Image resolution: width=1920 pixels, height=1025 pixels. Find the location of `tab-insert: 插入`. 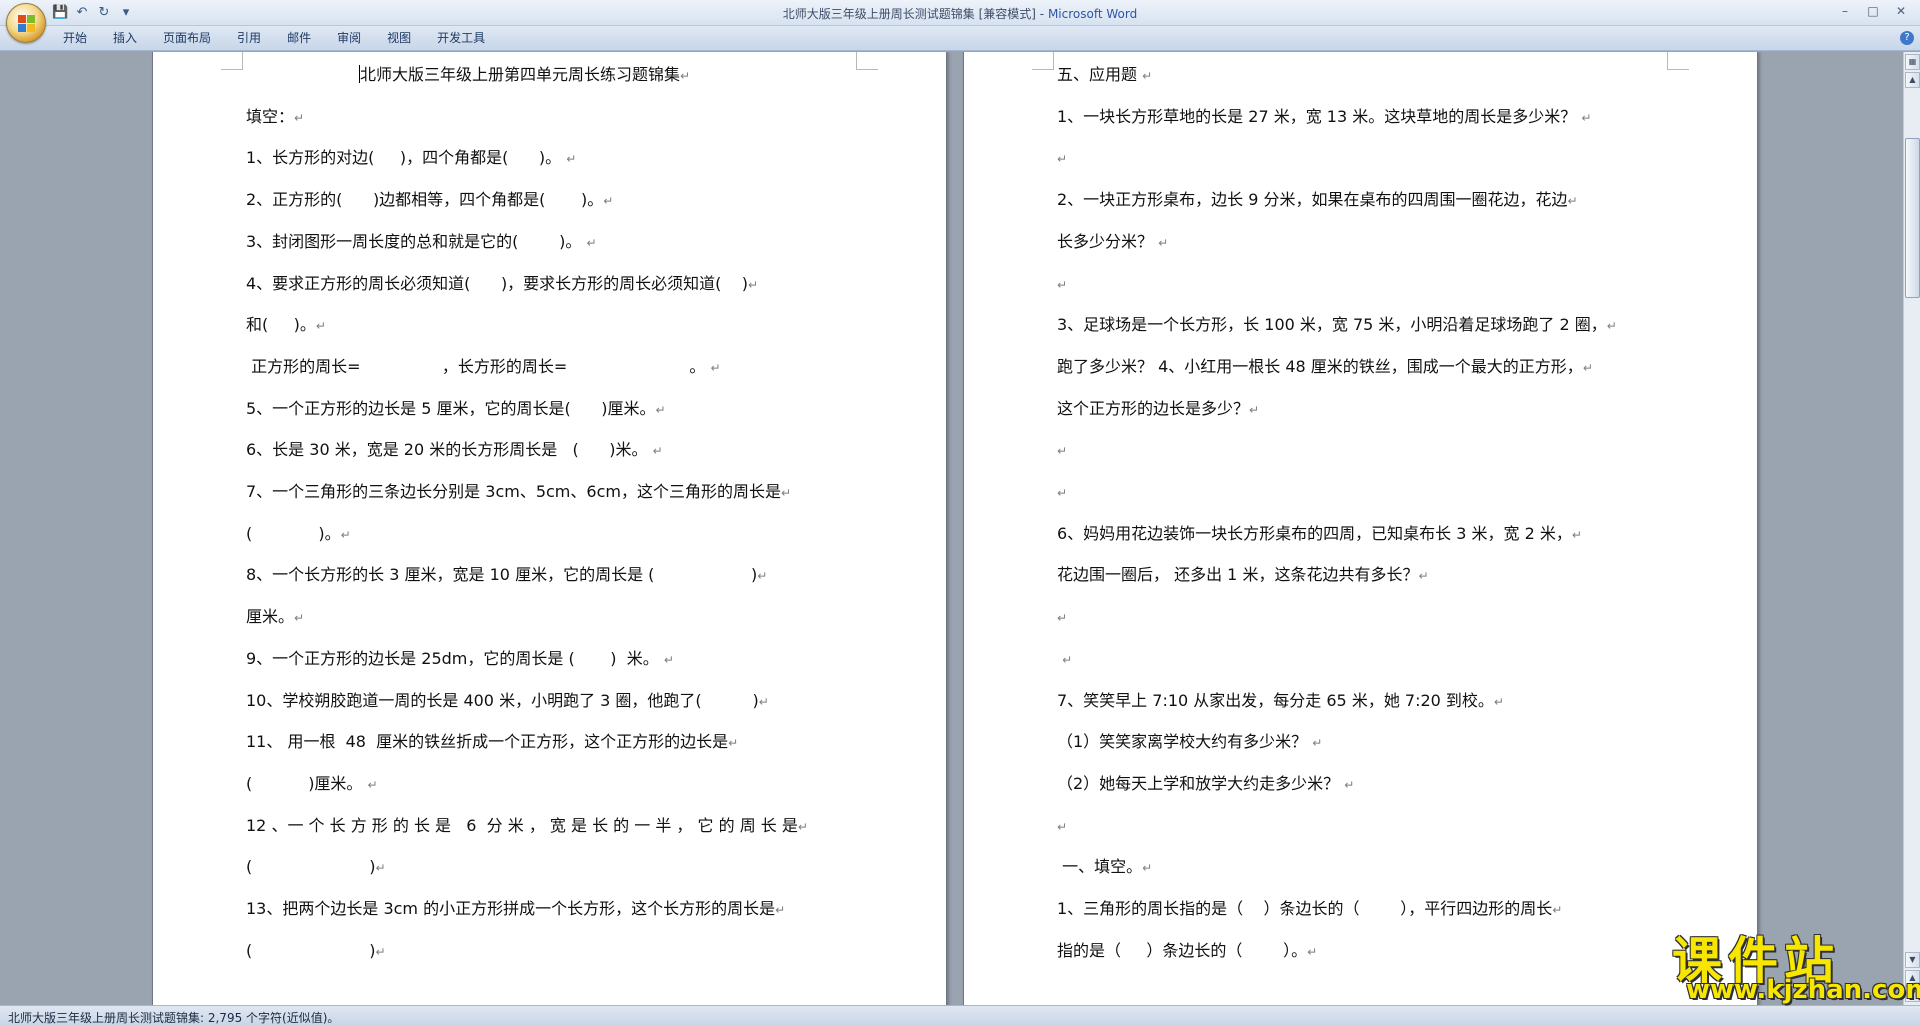

tab-insert: 插入 is located at coordinates (125, 38).